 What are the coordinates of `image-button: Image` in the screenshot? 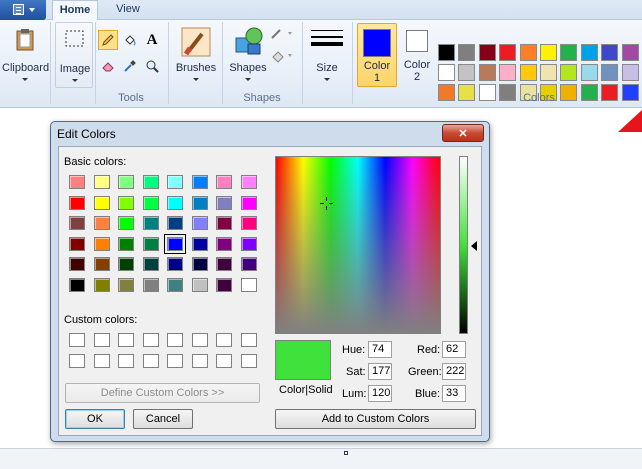 It's located at (74, 55).